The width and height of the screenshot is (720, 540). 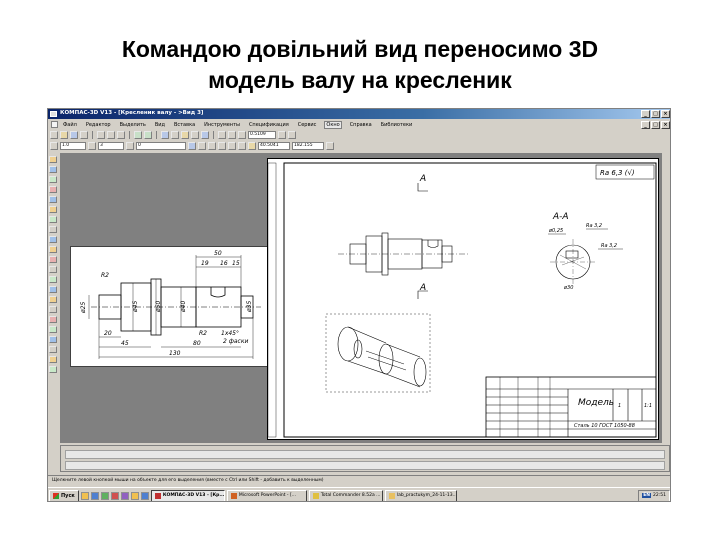 What do you see at coordinates (665, 125) in the screenshot?
I see `doc-close-button: ×` at bounding box center [665, 125].